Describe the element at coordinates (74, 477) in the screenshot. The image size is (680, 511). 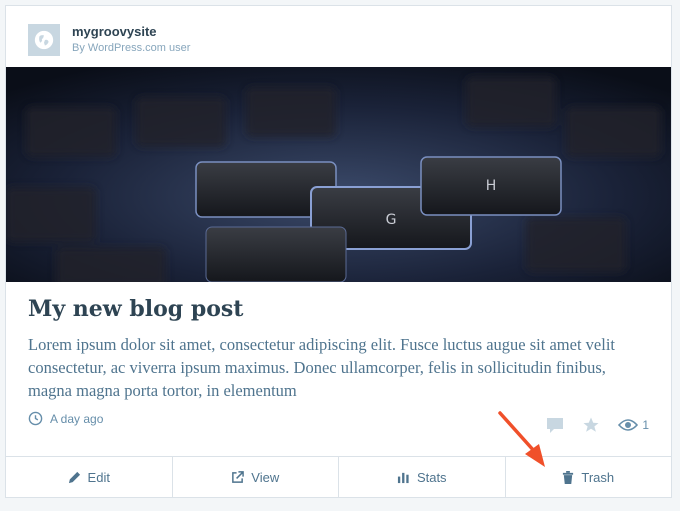
I see `pencil-icon` at that location.